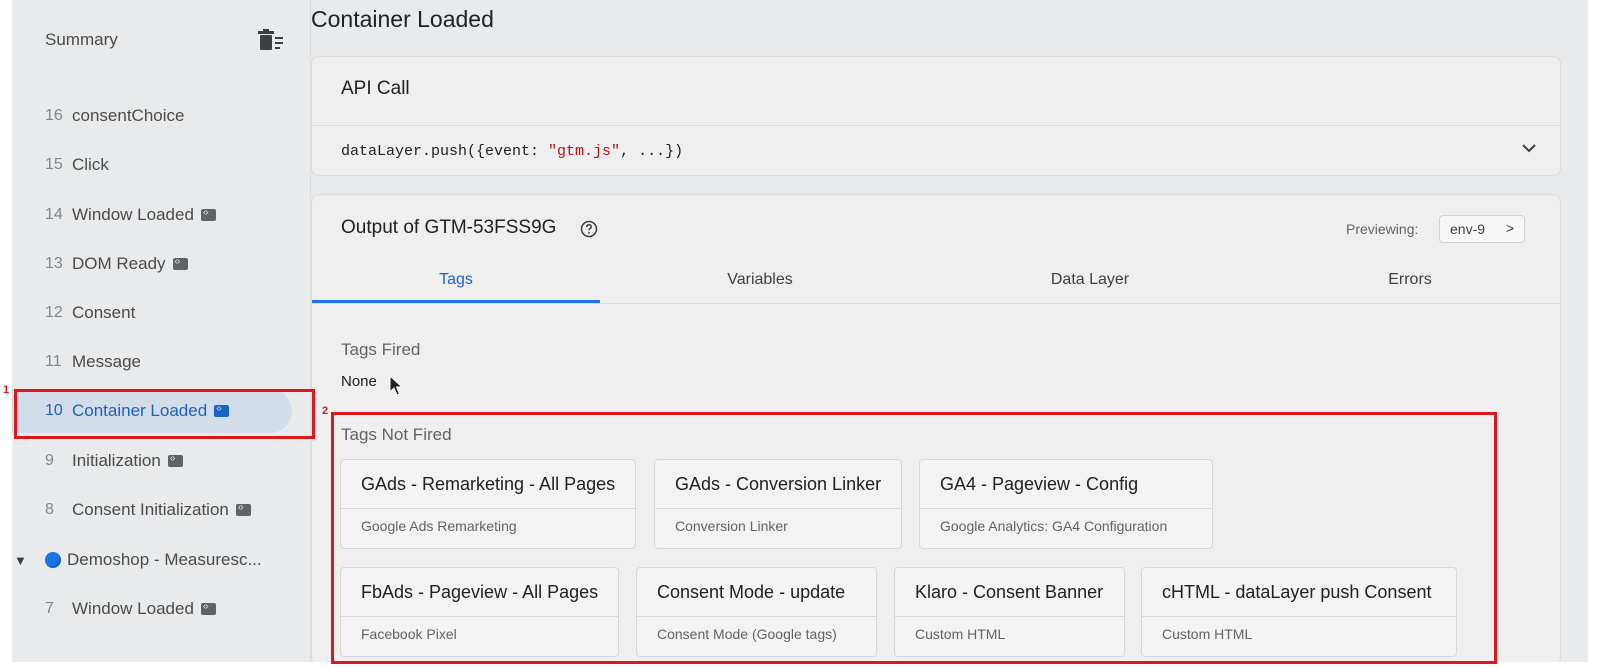  What do you see at coordinates (402, 19) in the screenshot?
I see `page-title: Container Loaded` at bounding box center [402, 19].